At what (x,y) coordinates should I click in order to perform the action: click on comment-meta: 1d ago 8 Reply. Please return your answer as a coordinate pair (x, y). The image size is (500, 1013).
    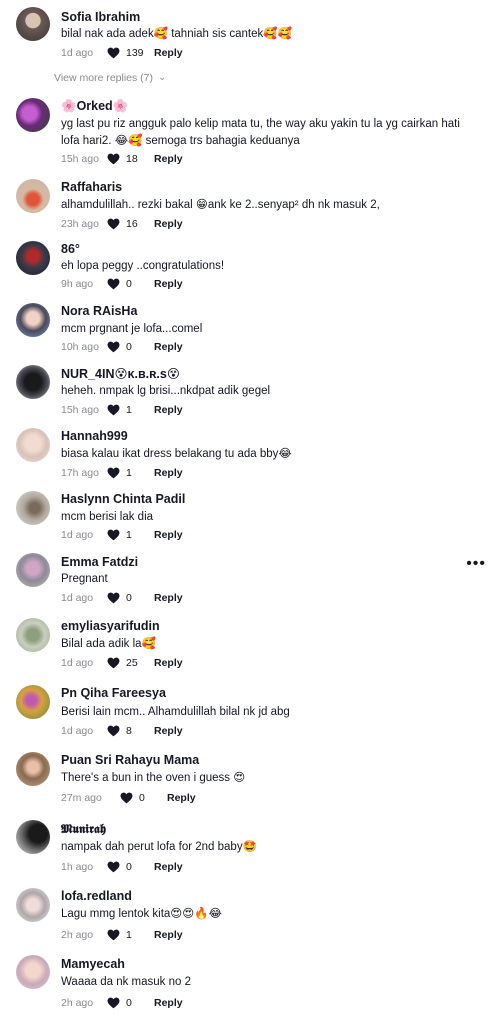
    Looking at the image, I should click on (122, 731).